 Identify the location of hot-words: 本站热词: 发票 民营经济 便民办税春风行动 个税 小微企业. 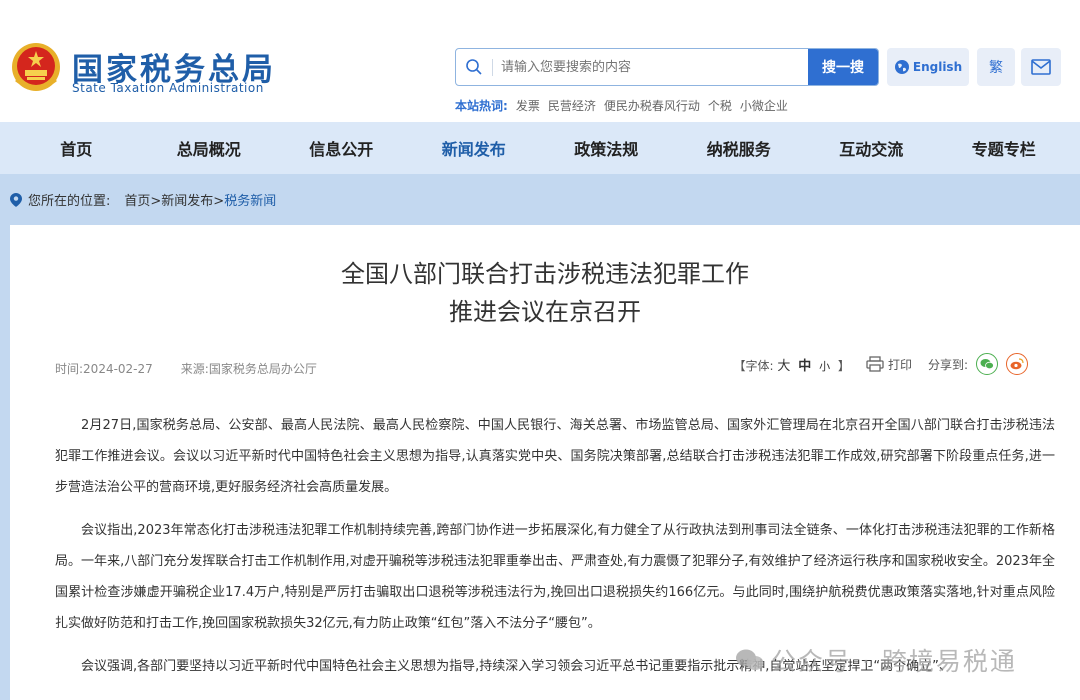
(621, 105).